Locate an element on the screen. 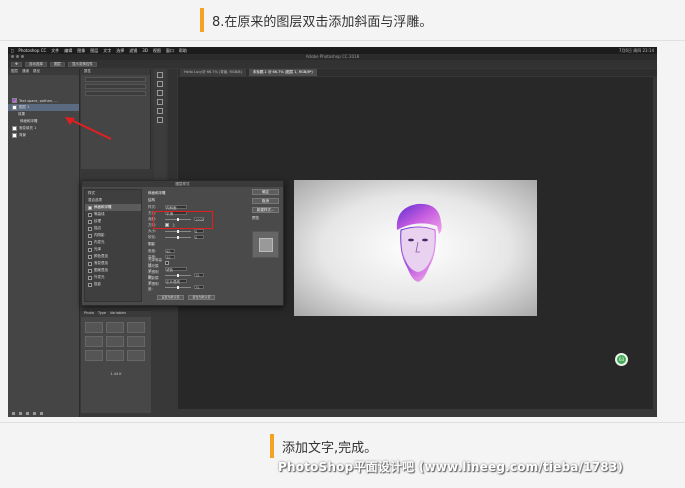  make-default-button: 设置为默认值 is located at coordinates (170, 297).